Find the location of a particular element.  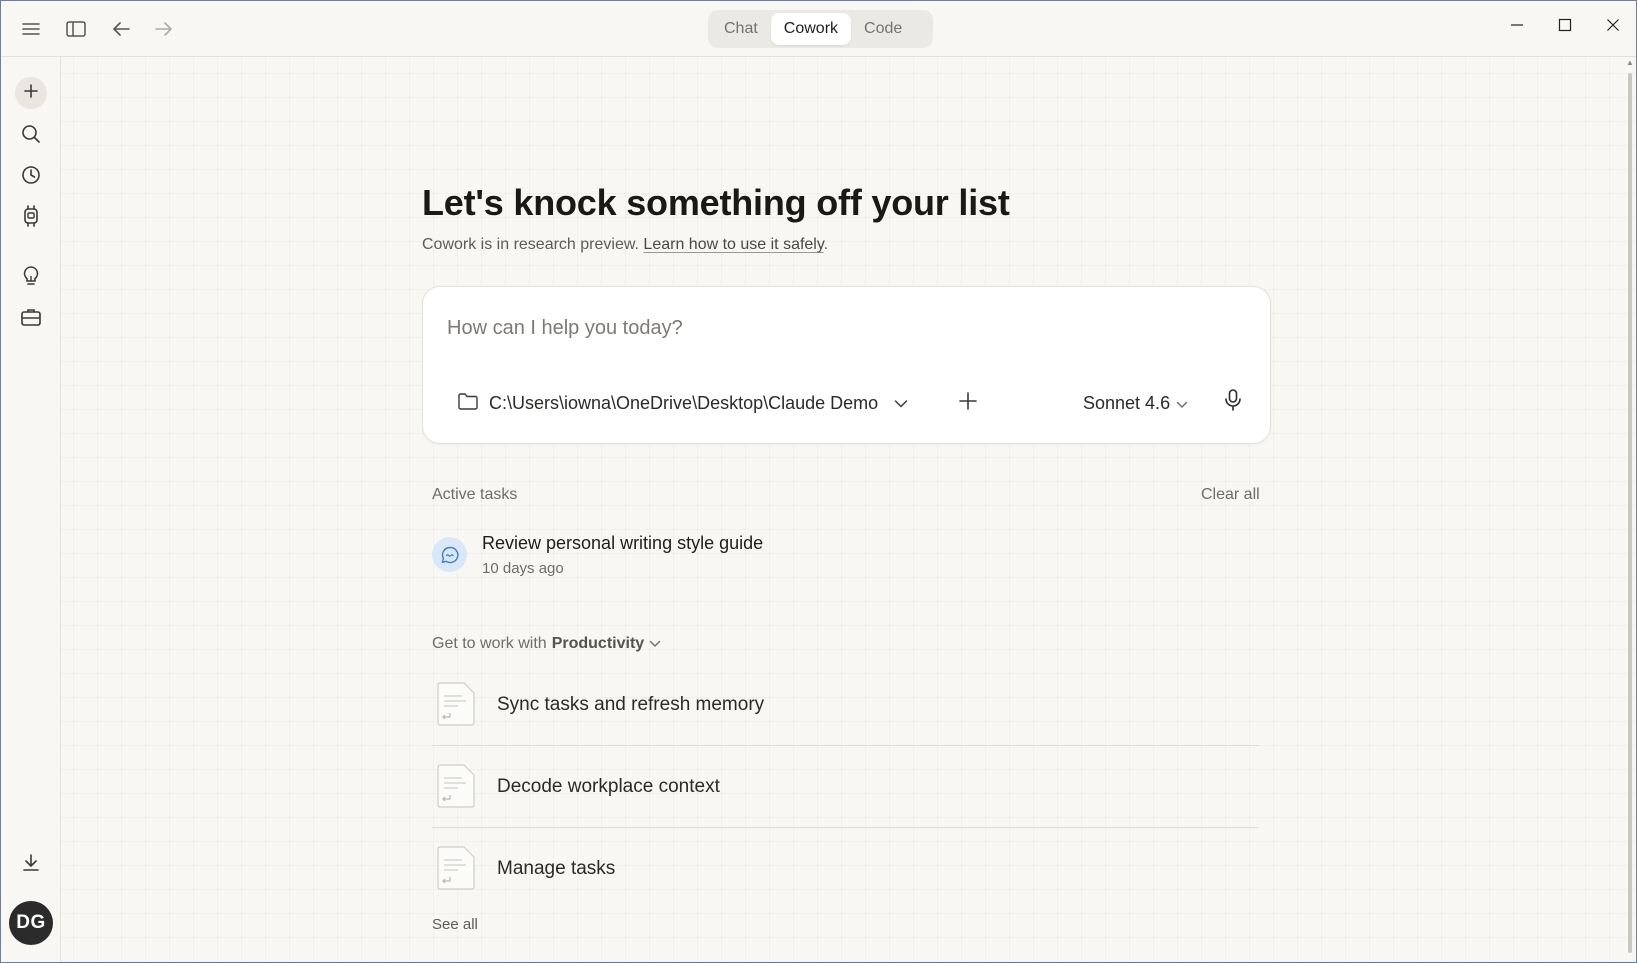

plugin-prefix: Get to work with is located at coordinates (489, 643).